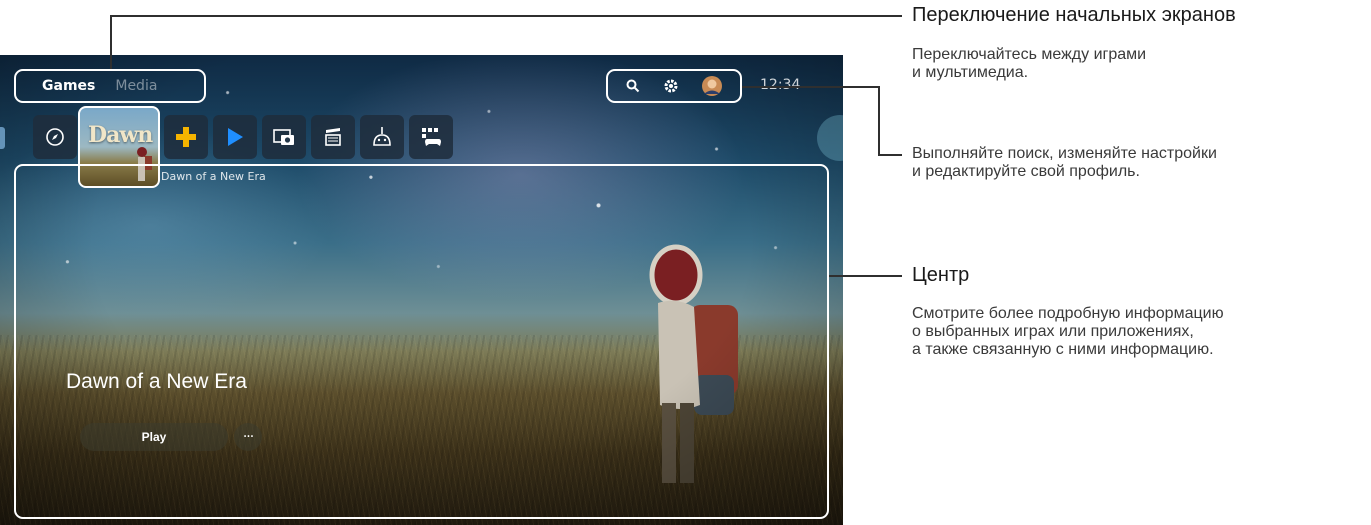  Describe the element at coordinates (712, 86) in the screenshot. I see `avatar` at that location.